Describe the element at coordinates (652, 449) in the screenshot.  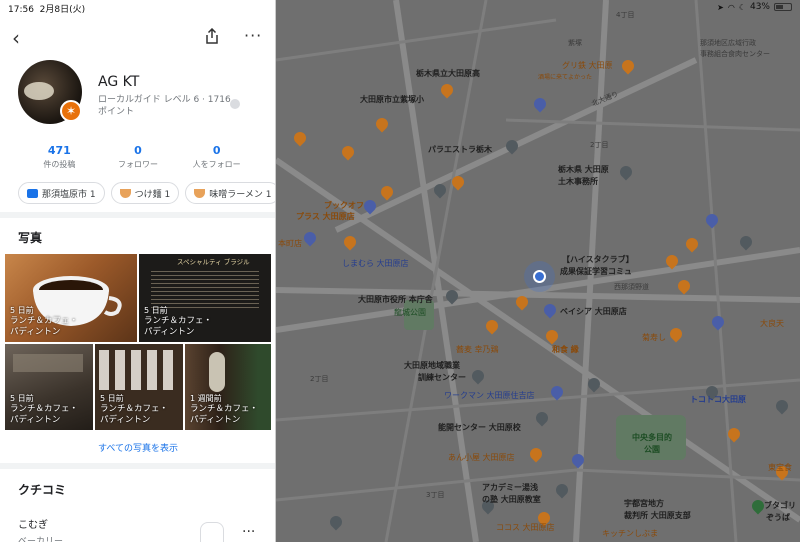
I see `map-label: 公園` at that location.